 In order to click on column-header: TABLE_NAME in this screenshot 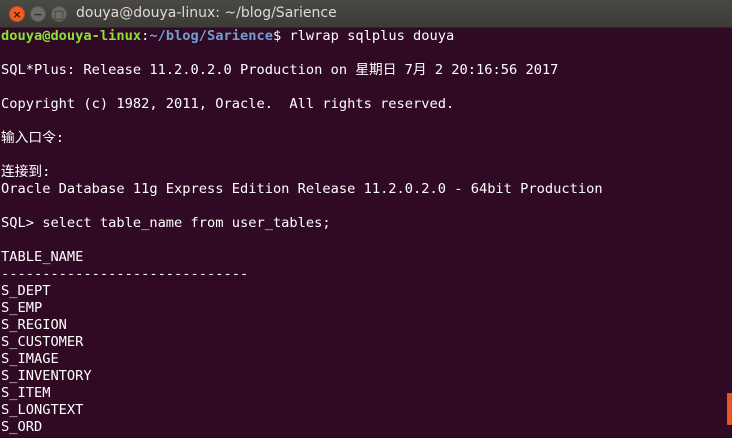, I will do `click(42, 257)`.